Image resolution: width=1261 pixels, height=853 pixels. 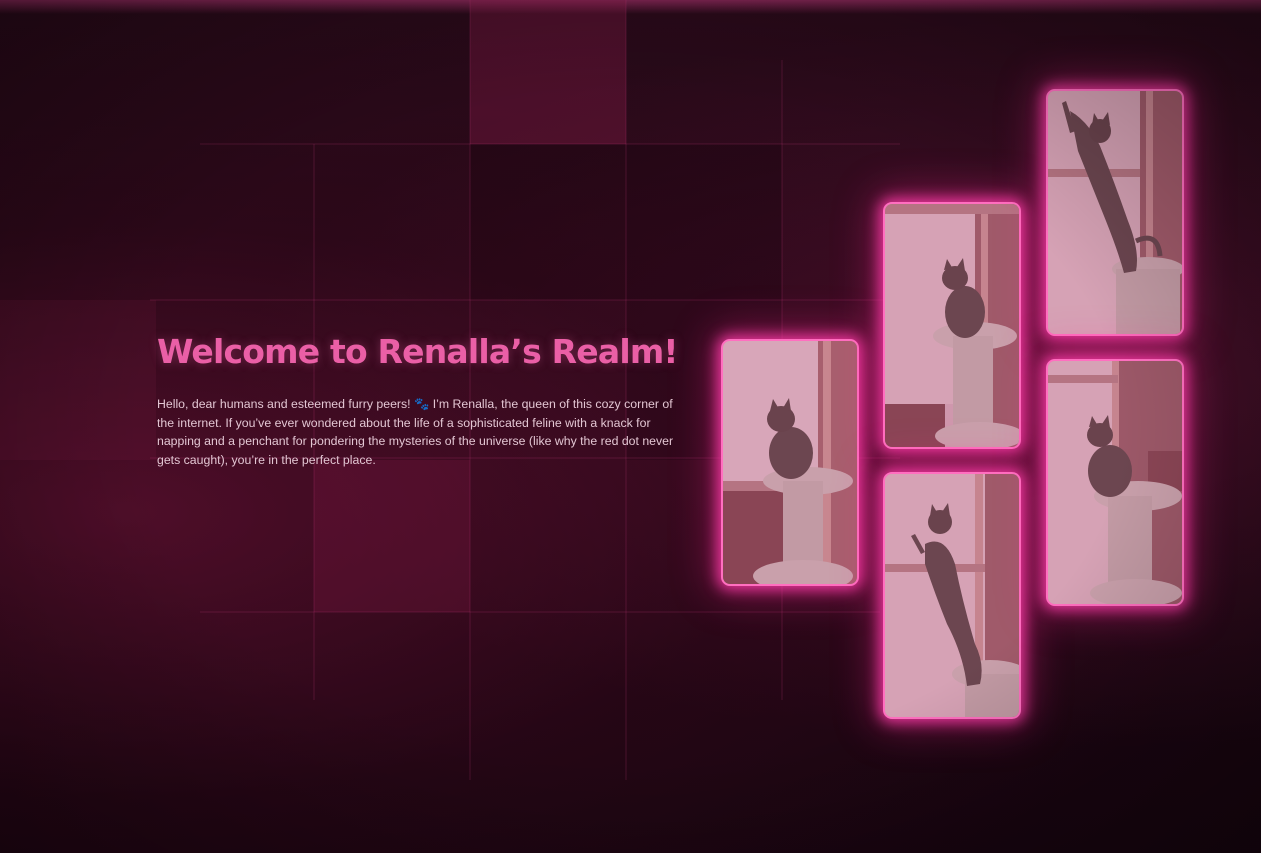 What do you see at coordinates (417, 351) in the screenshot?
I see `page-title: Welcome to Renalla’s Realm!` at bounding box center [417, 351].